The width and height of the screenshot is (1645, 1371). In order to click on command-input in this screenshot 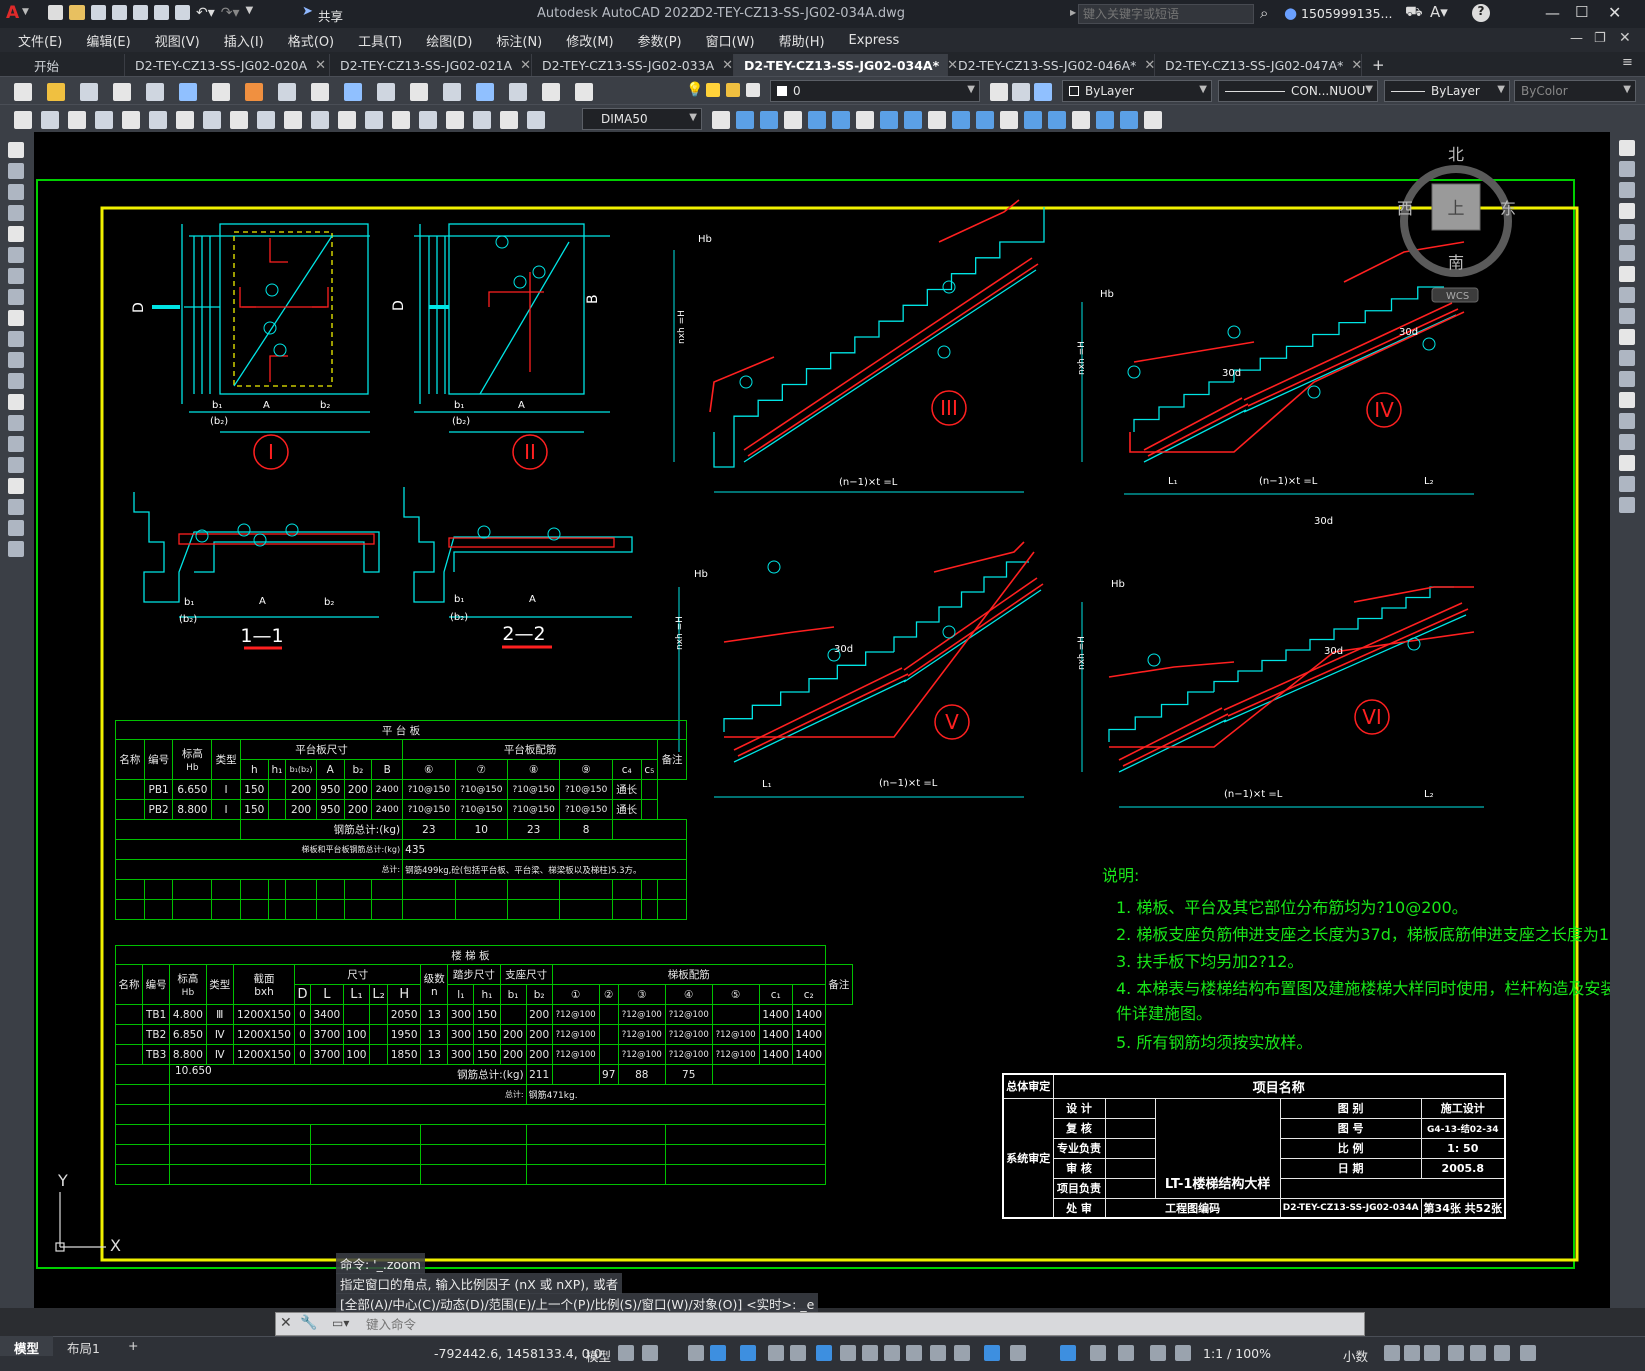, I will do `click(861, 1324)`.